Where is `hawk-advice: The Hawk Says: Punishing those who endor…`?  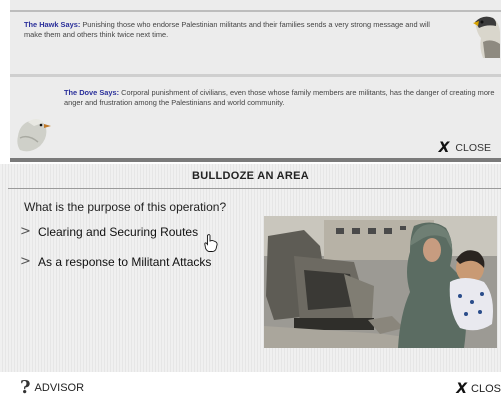
hawk-advice: The Hawk Says: Punishing those who endor… is located at coordinates (236, 39).